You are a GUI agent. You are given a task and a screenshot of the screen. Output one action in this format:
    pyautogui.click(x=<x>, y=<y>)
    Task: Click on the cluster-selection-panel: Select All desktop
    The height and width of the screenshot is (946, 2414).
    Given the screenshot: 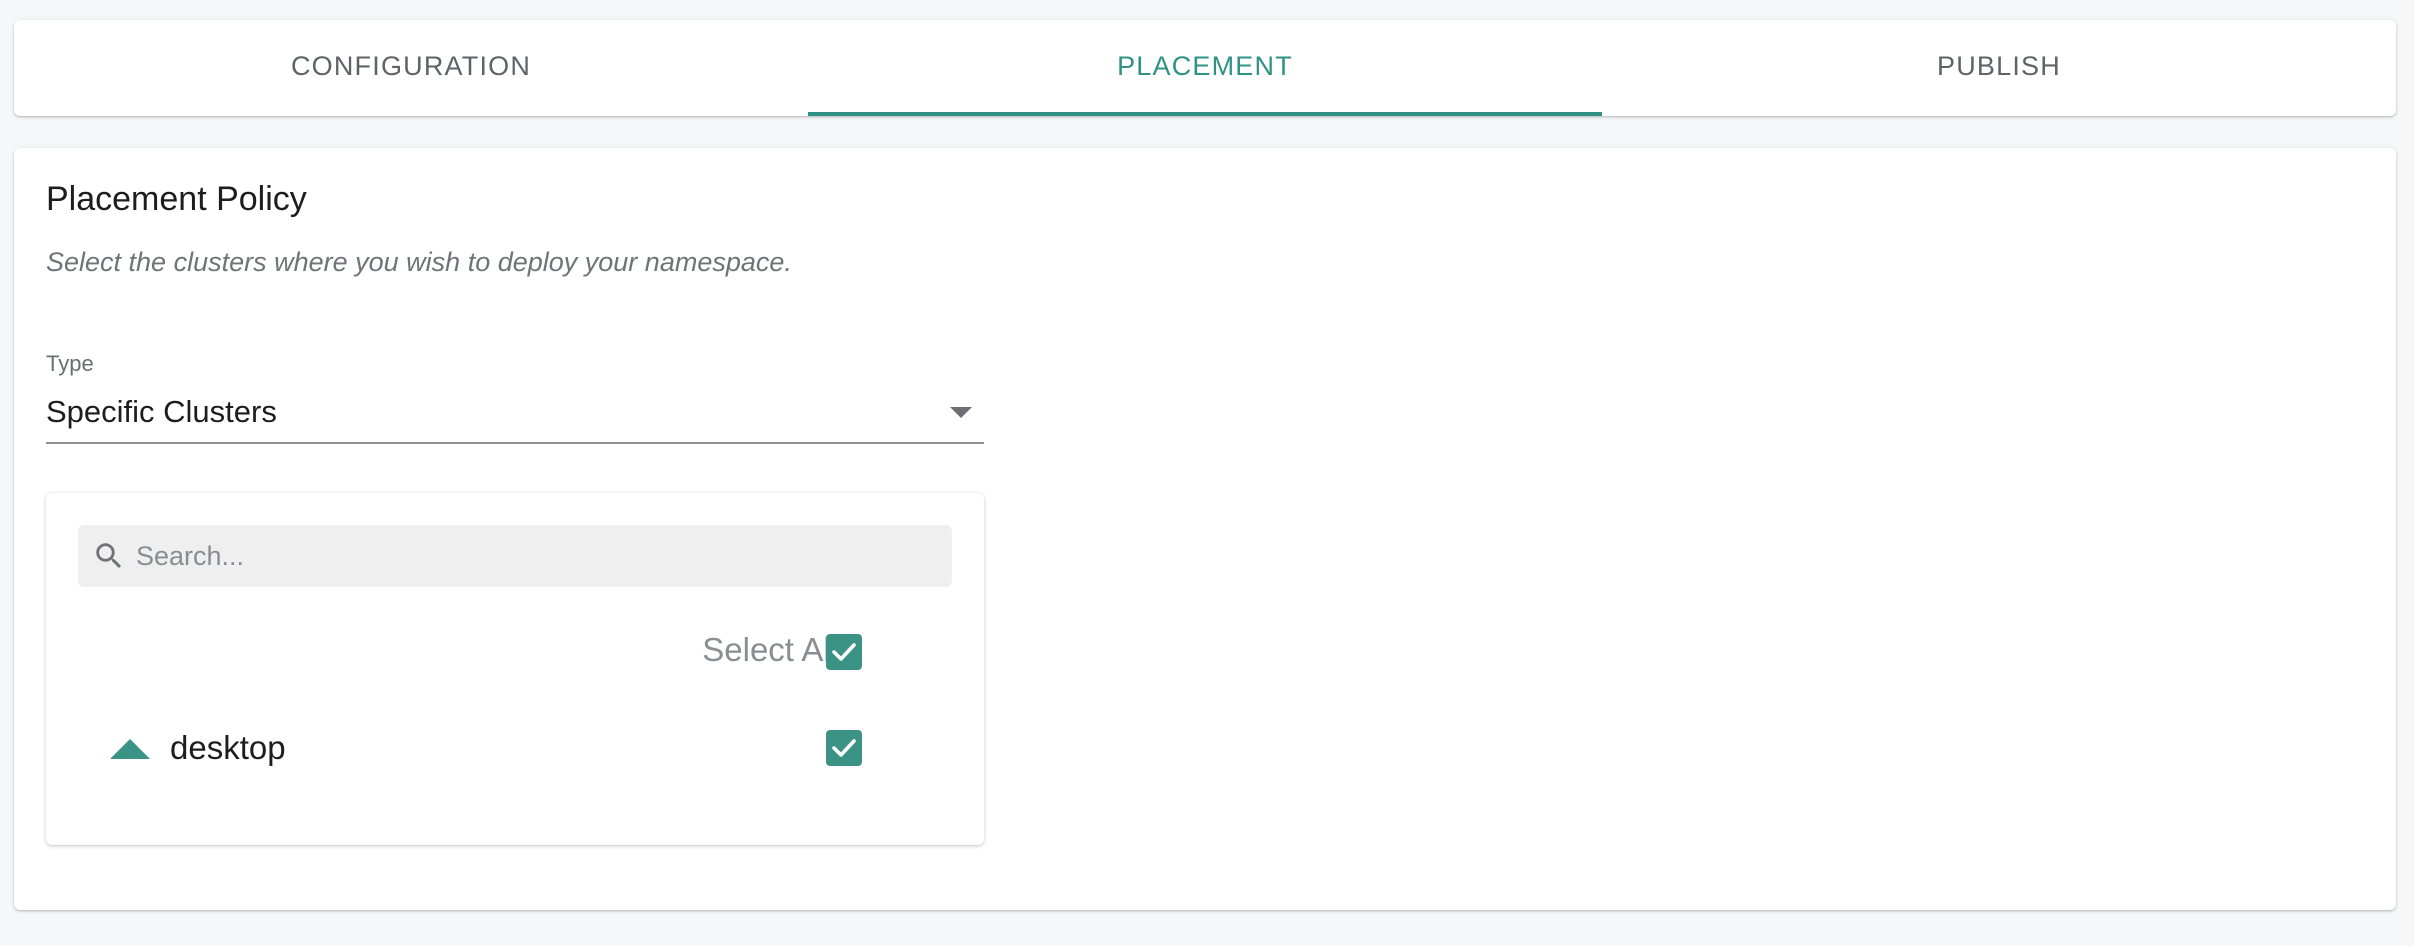 What is the action you would take?
    pyautogui.click(x=515, y=669)
    